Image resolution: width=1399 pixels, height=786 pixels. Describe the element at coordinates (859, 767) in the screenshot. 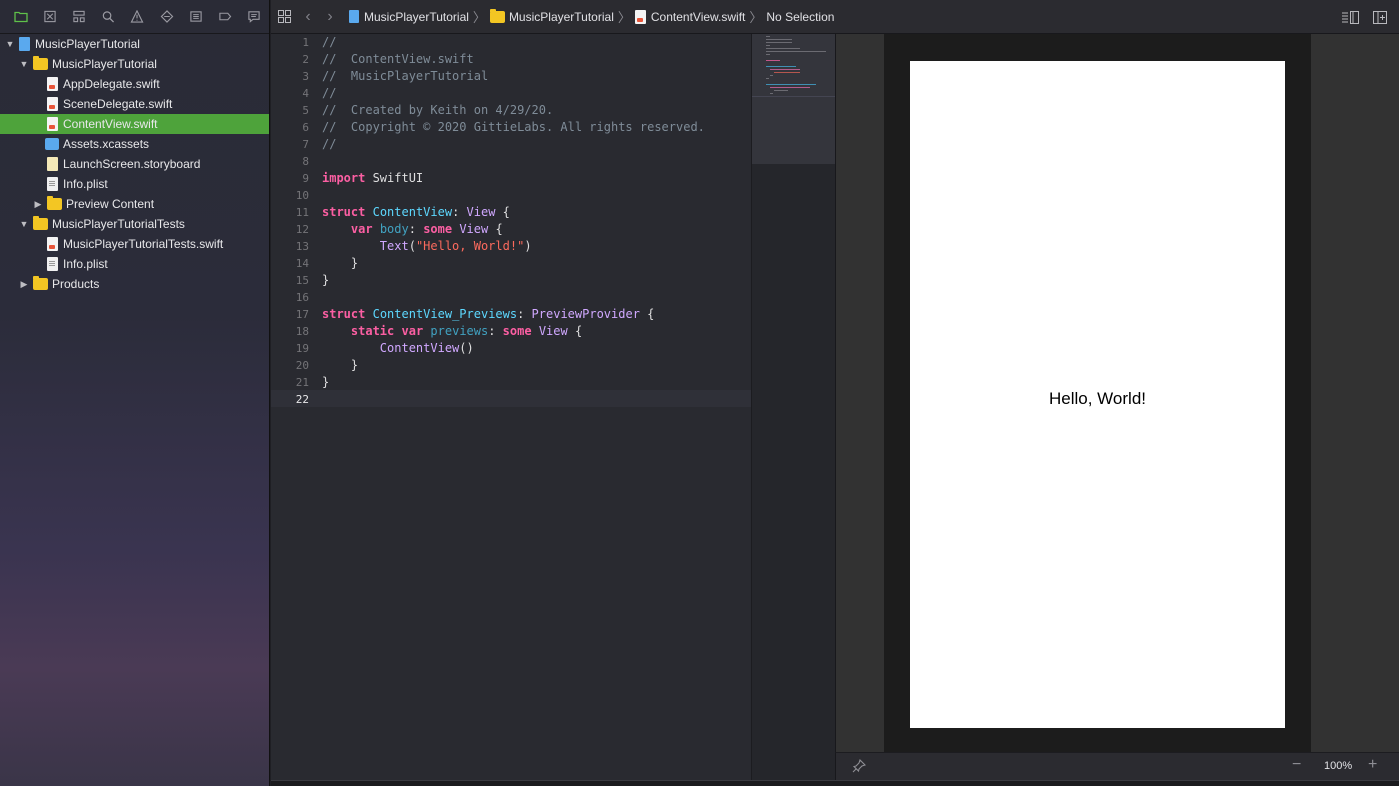

I see `pin-icon` at that location.